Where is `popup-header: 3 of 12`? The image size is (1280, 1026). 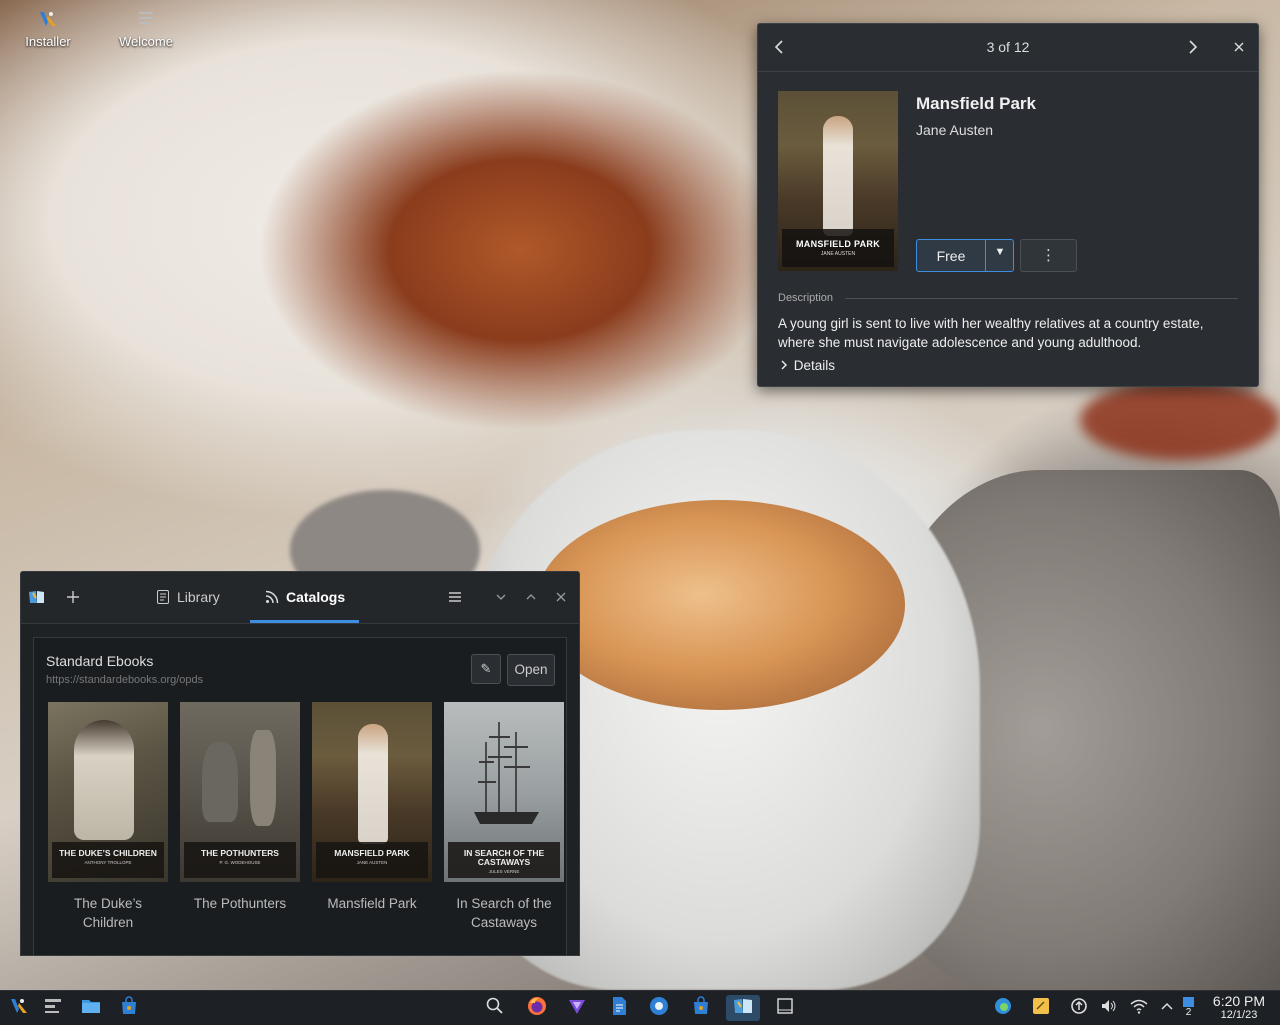 popup-header: 3 of 12 is located at coordinates (1008, 48).